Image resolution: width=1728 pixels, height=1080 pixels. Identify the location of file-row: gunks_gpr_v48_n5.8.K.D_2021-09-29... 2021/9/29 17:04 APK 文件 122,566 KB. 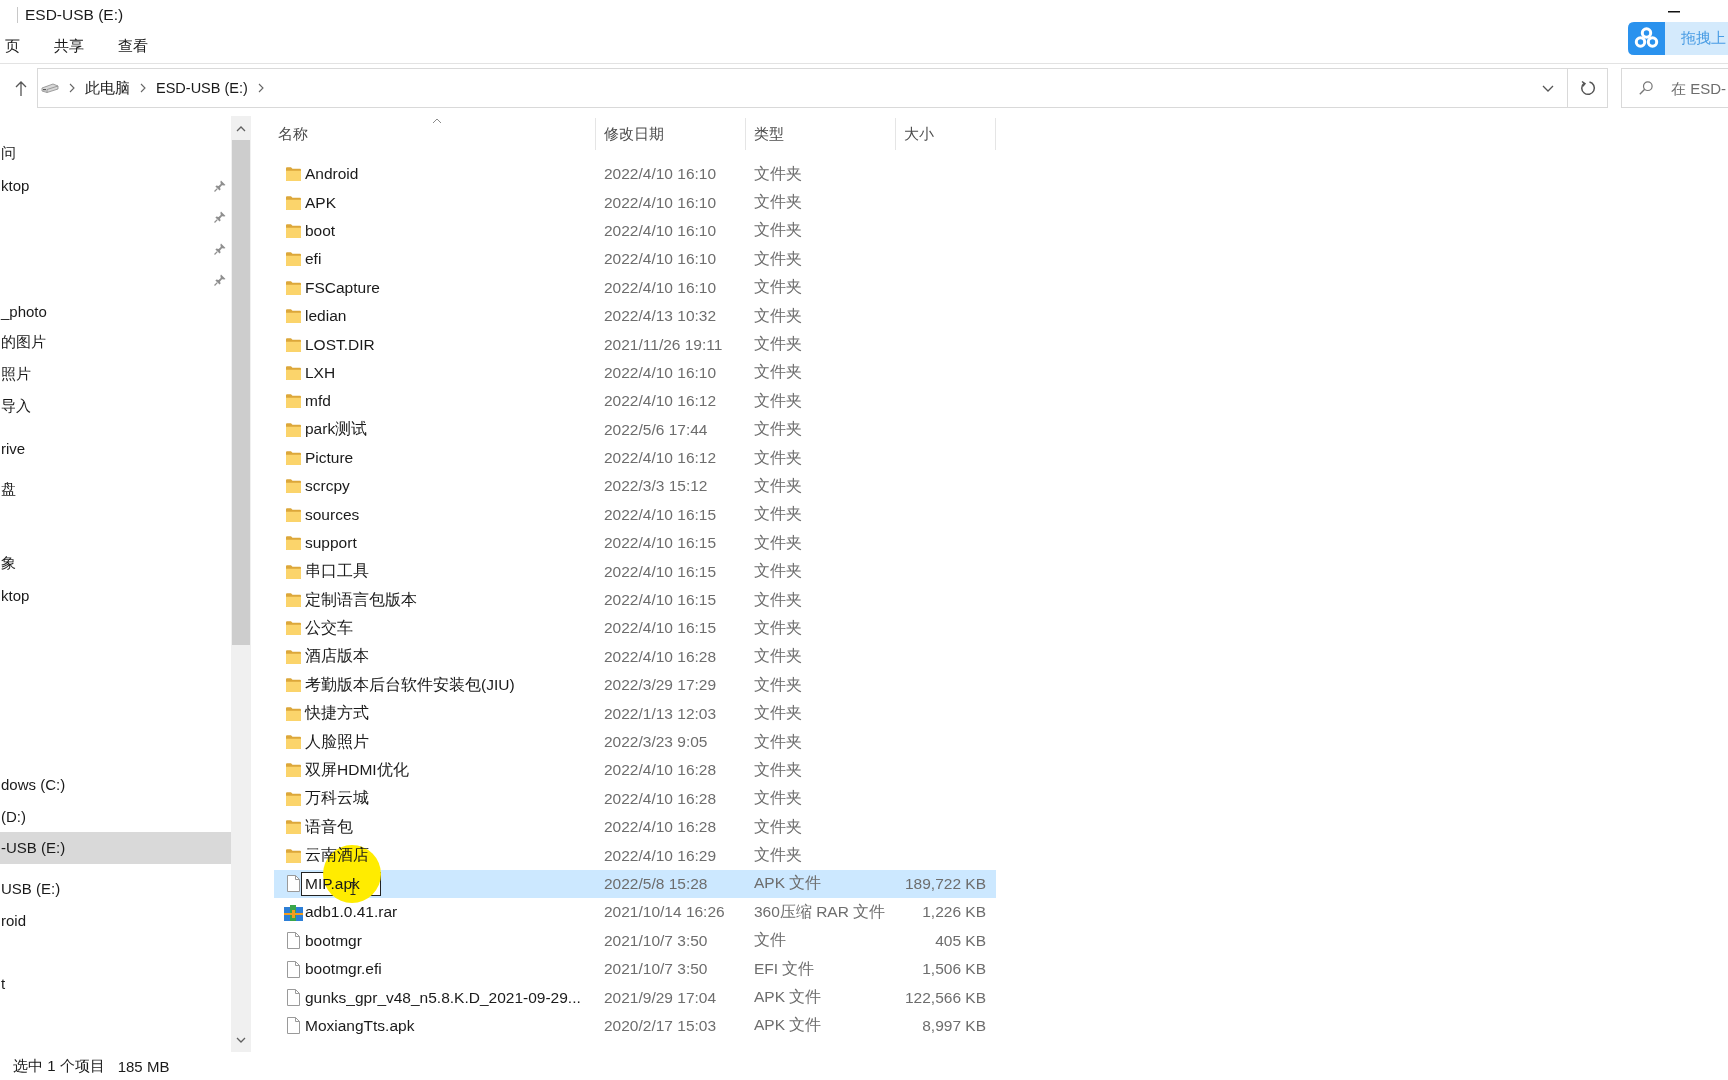
(635, 997).